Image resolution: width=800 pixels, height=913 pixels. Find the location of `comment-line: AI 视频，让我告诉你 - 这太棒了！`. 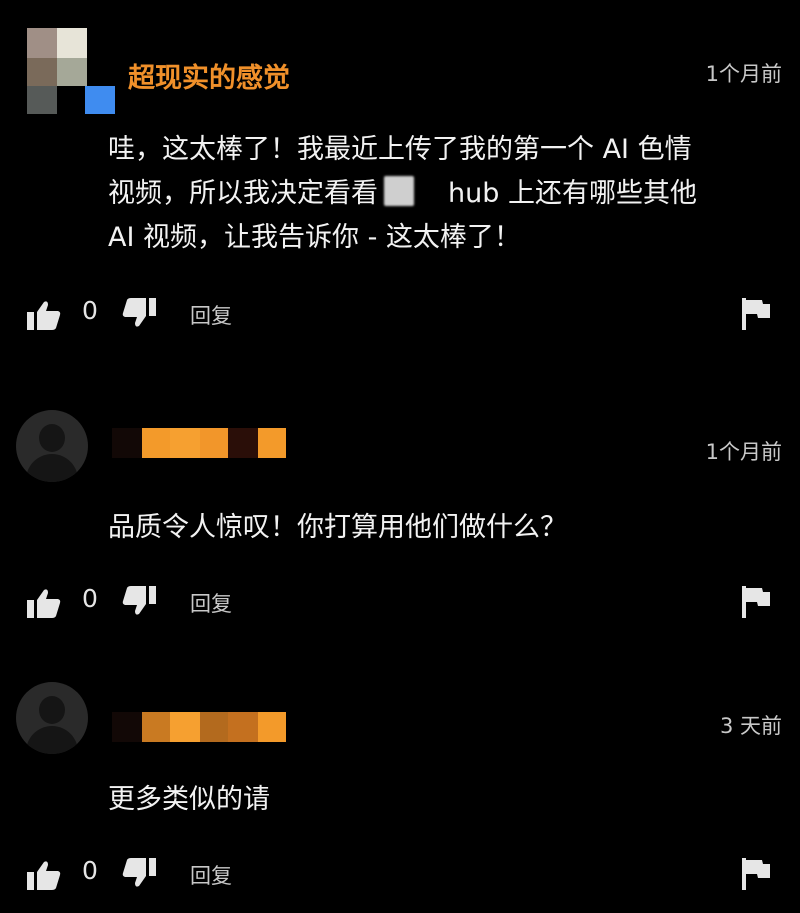

comment-line: AI 视频，让我告诉你 - 这太棒了！ is located at coordinates (314, 237).